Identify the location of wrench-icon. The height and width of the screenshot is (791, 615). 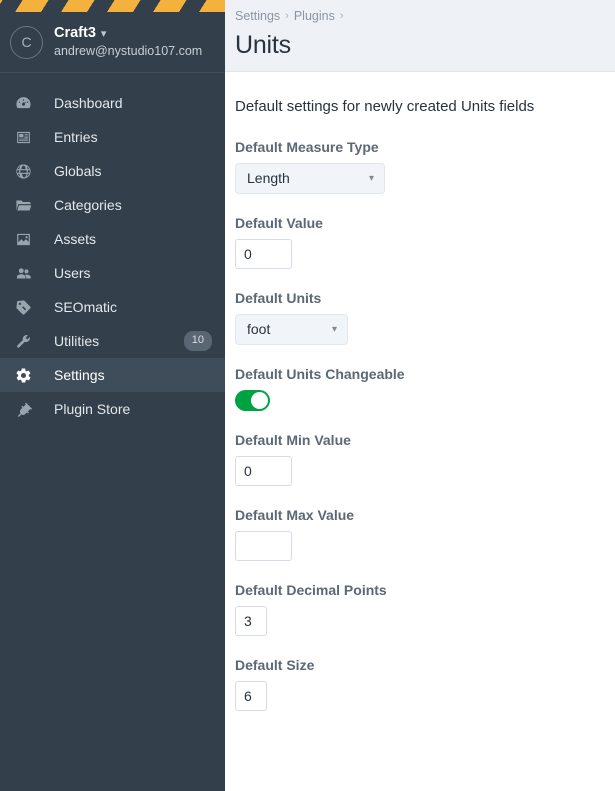
(23, 341).